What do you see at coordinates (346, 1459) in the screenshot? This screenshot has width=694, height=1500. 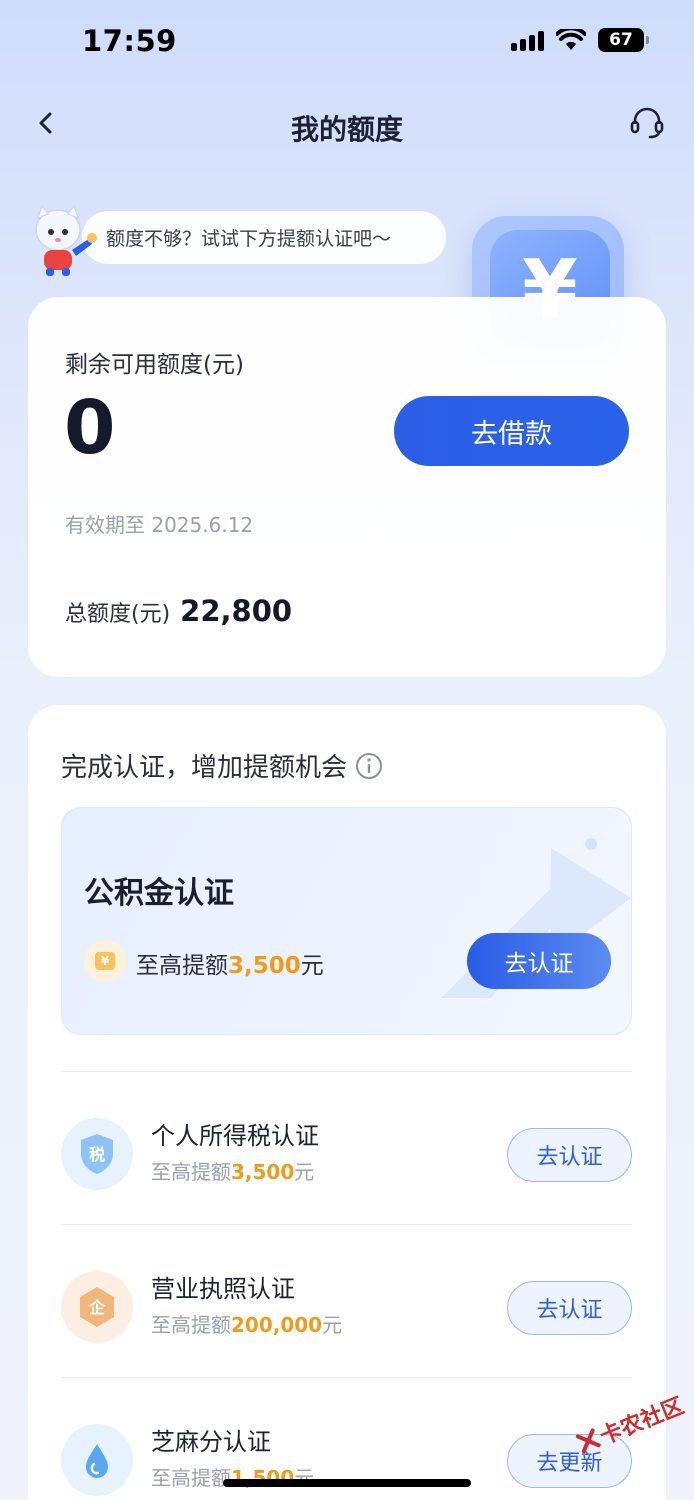 I see `list-item-sesame: 芝麻分认证 至高提额1,500元 去更新` at bounding box center [346, 1459].